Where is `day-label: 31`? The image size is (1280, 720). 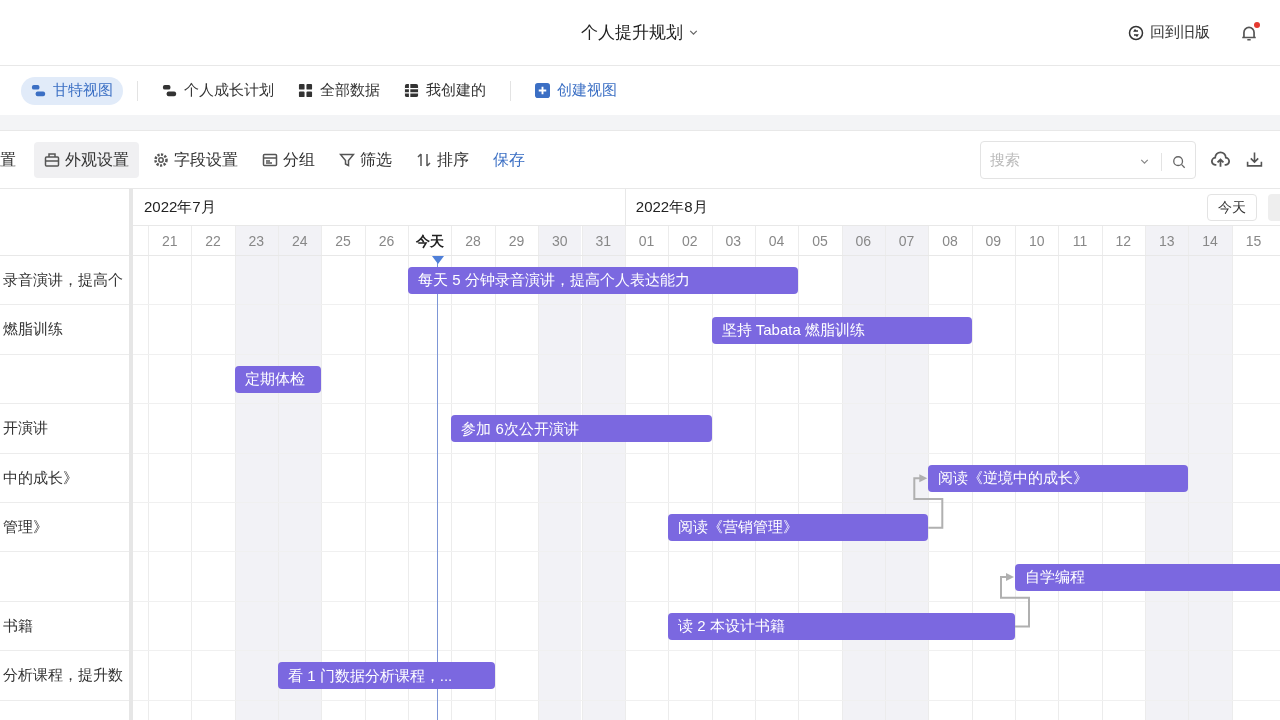 day-label: 31 is located at coordinates (603, 241).